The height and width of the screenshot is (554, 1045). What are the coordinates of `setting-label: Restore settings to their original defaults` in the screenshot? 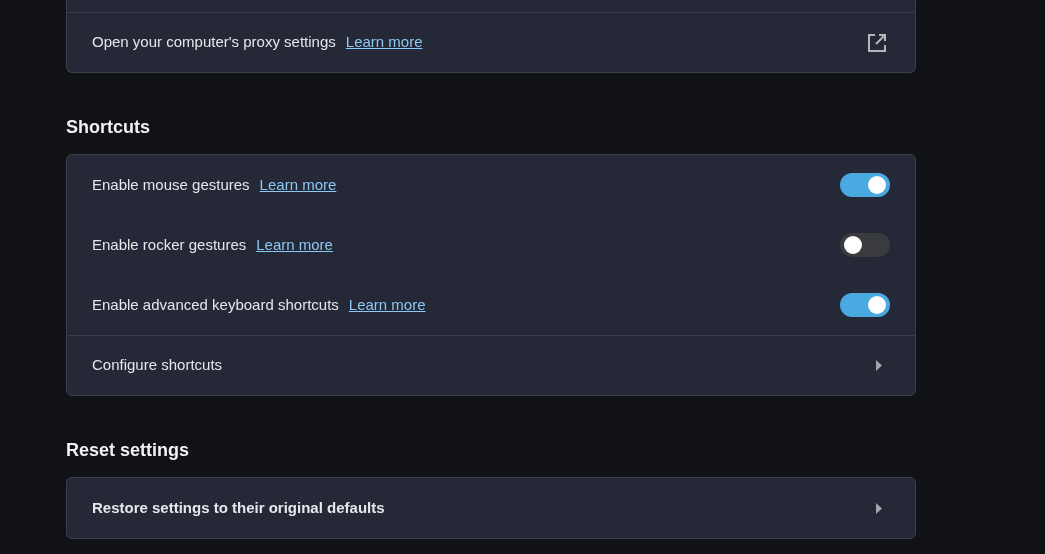 It's located at (238, 507).